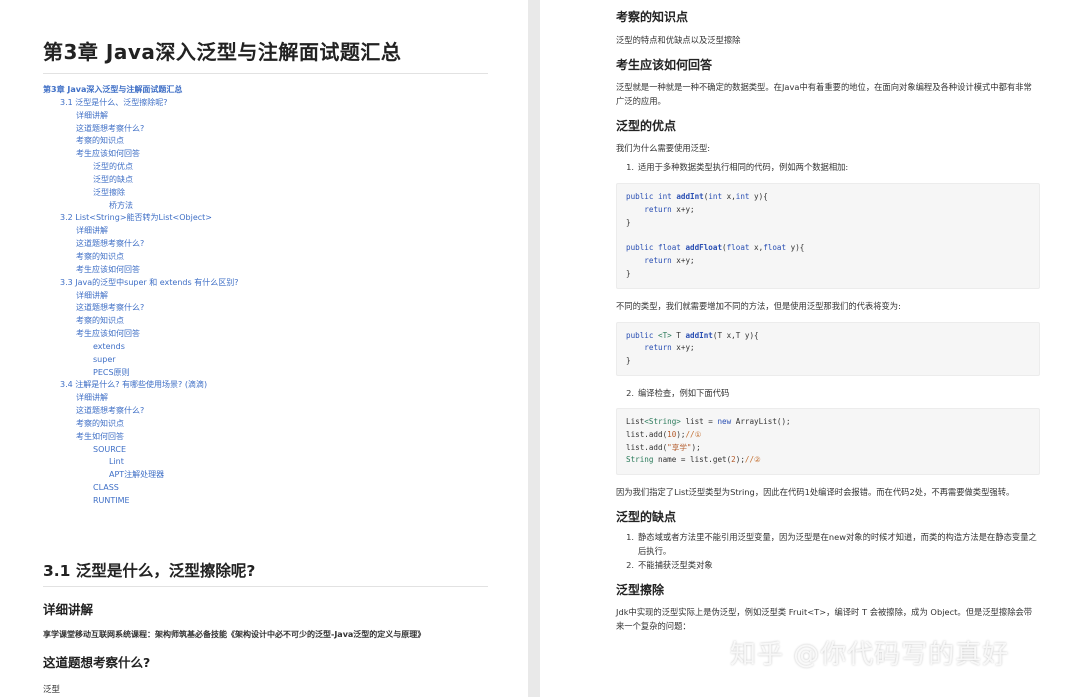 Image resolution: width=1080 pixels, height=697 pixels. Describe the element at coordinates (646, 517) in the screenshot. I see `cons-heading: 泛型的缺点` at that location.